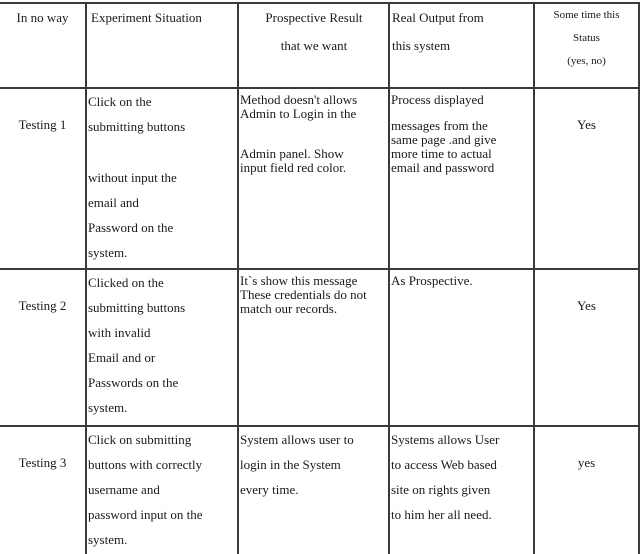 Image resolution: width=644 pixels, height=554 pixels. What do you see at coordinates (586, 462) in the screenshot?
I see `status-value: yes` at bounding box center [586, 462].